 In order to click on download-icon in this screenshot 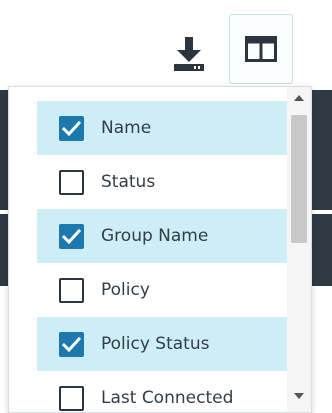, I will do `click(189, 54)`.